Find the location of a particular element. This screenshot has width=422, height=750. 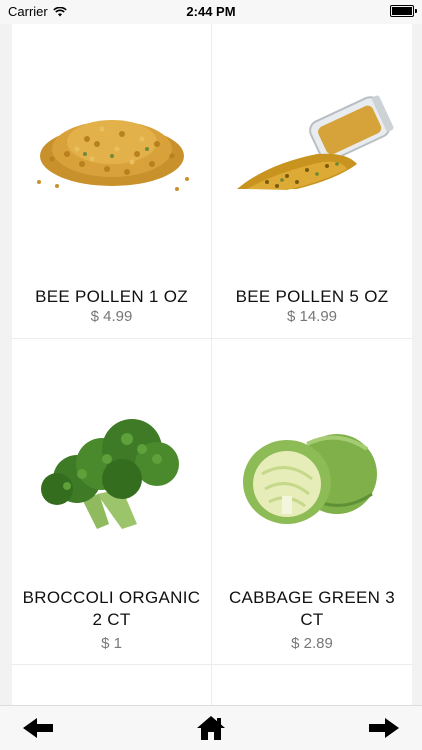

arrow-right-icon is located at coordinates (384, 728).